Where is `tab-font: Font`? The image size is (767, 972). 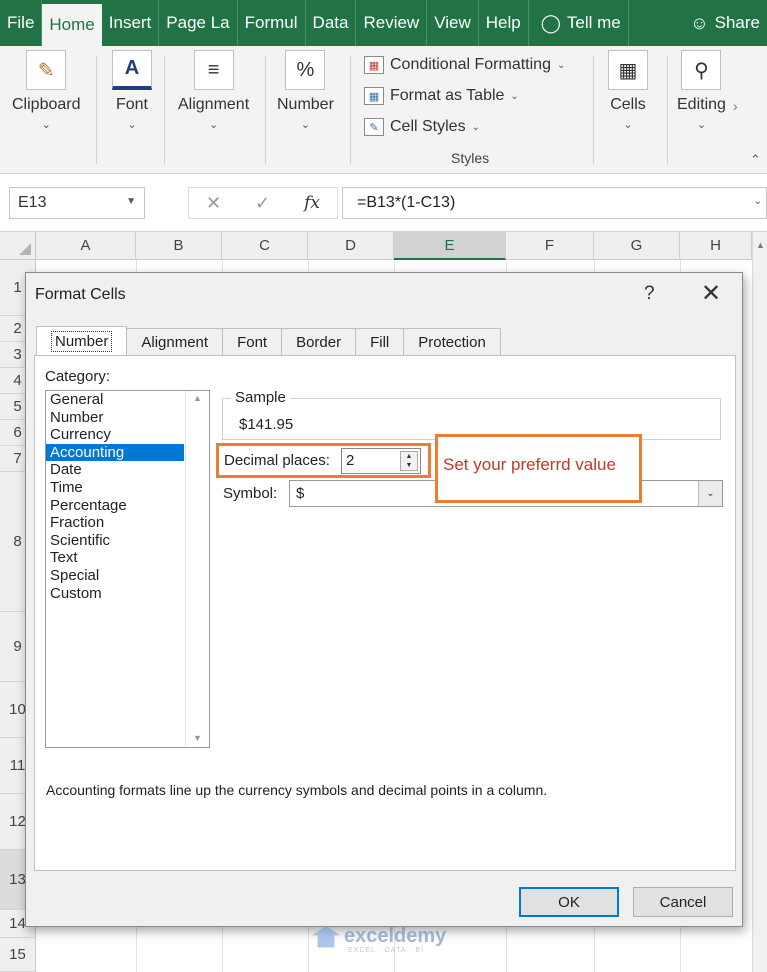
tab-font: Font is located at coordinates (252, 342).